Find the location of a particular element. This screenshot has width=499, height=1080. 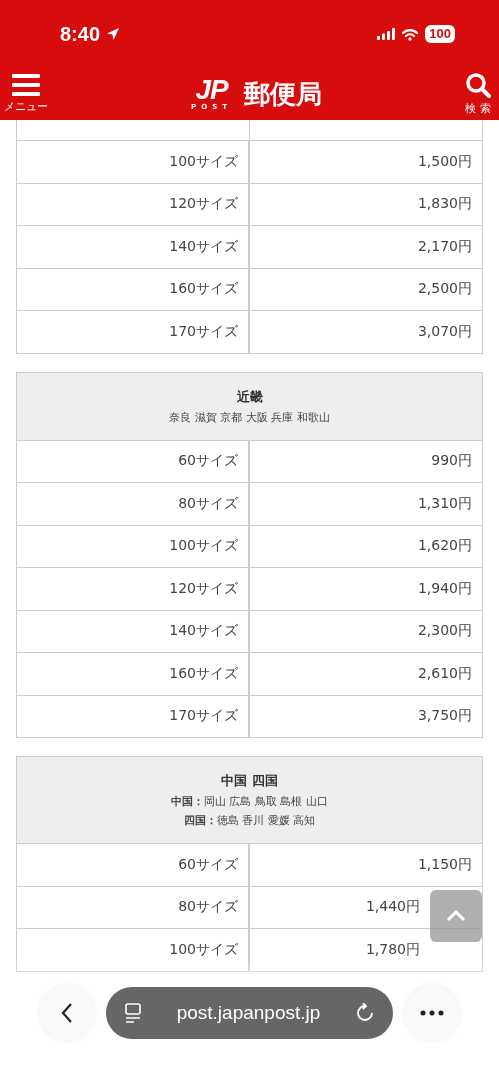

price-cell-text: 1,830円 is located at coordinates (444, 204).